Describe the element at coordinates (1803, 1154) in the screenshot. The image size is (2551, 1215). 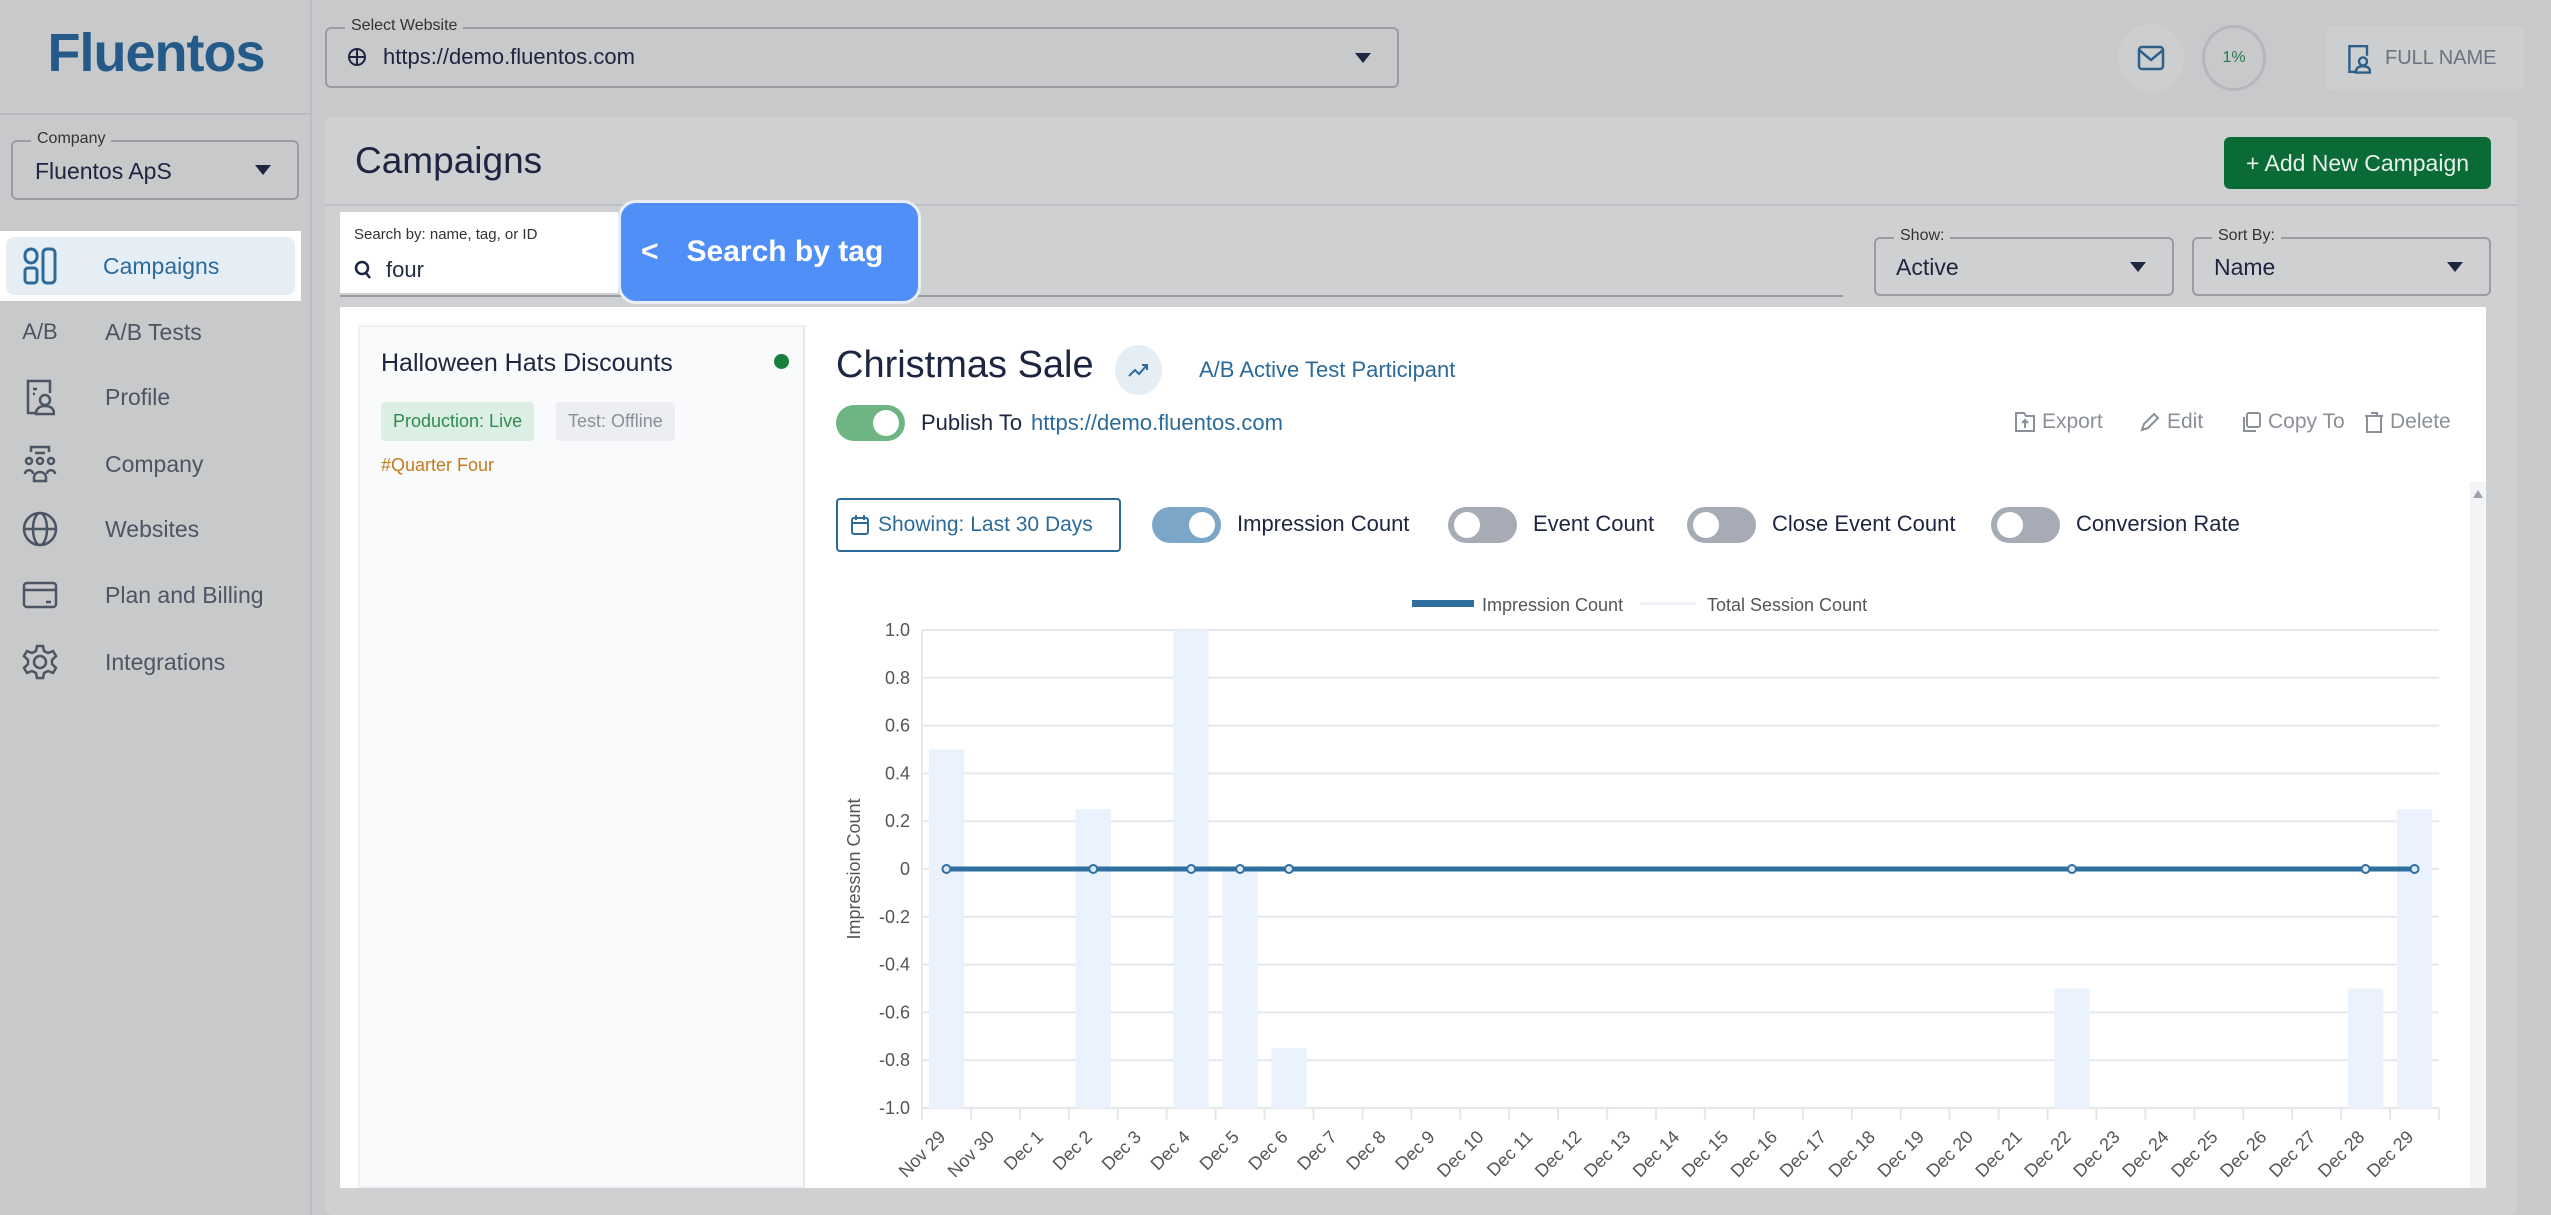
I see `x-tick-label: Dec 17` at that location.